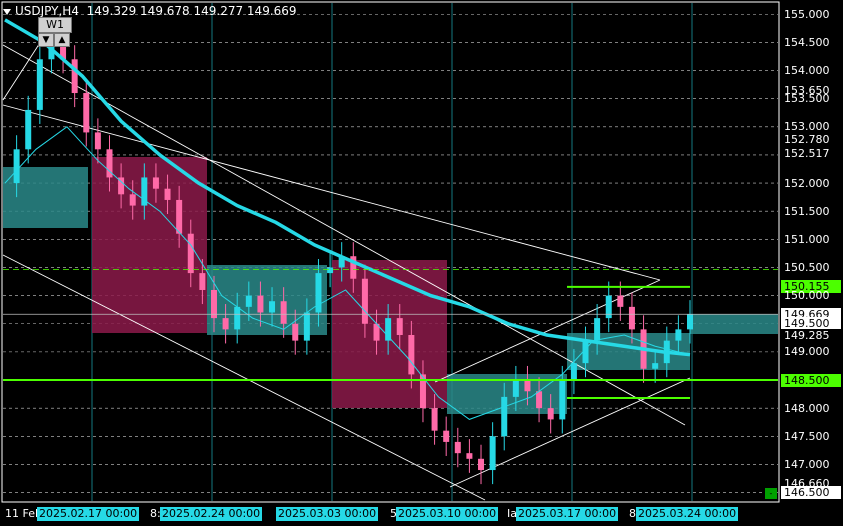  Describe the element at coordinates (807, 352) in the screenshot. I see `price-tick: 149.000` at that location.